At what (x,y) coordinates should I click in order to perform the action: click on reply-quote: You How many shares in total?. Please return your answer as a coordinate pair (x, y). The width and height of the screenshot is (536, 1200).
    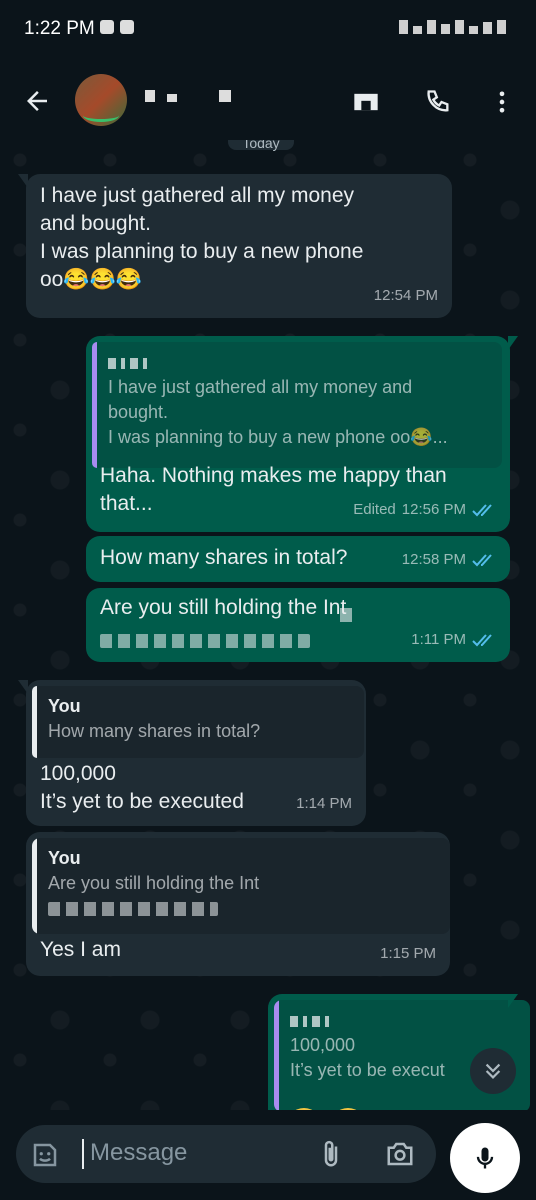
    Looking at the image, I should click on (198, 722).